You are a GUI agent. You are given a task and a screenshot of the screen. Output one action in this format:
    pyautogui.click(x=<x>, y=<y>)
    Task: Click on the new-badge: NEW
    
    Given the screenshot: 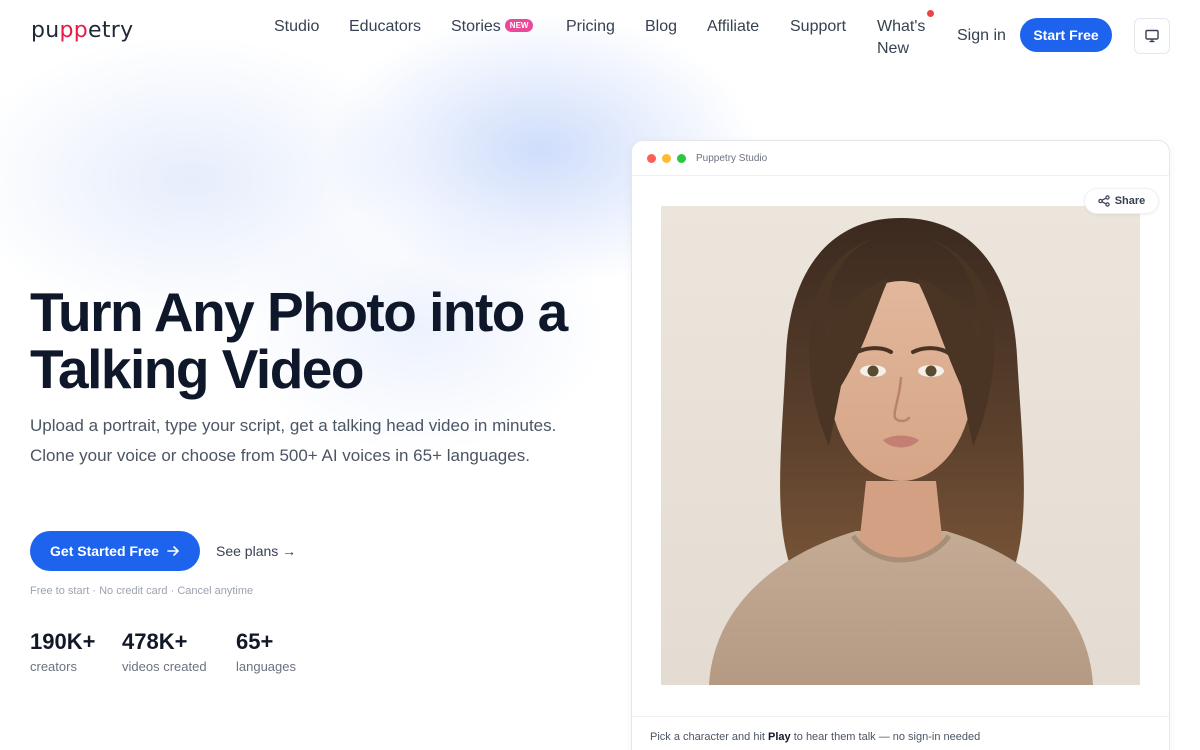 What is the action you would take?
    pyautogui.click(x=519, y=25)
    